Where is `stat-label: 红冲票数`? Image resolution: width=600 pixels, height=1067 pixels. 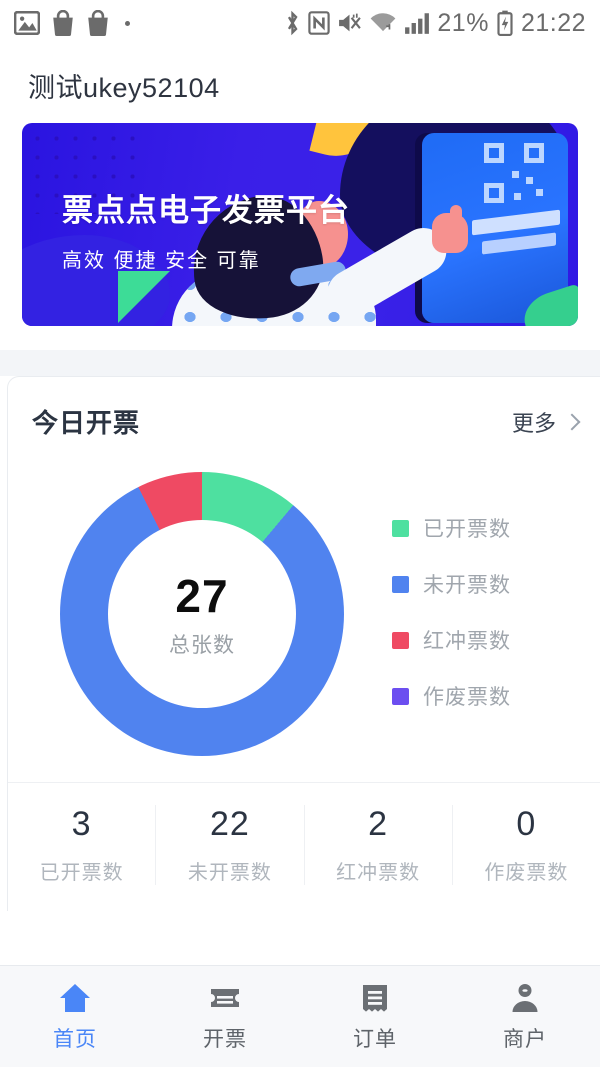 stat-label: 红冲票数 is located at coordinates (378, 873).